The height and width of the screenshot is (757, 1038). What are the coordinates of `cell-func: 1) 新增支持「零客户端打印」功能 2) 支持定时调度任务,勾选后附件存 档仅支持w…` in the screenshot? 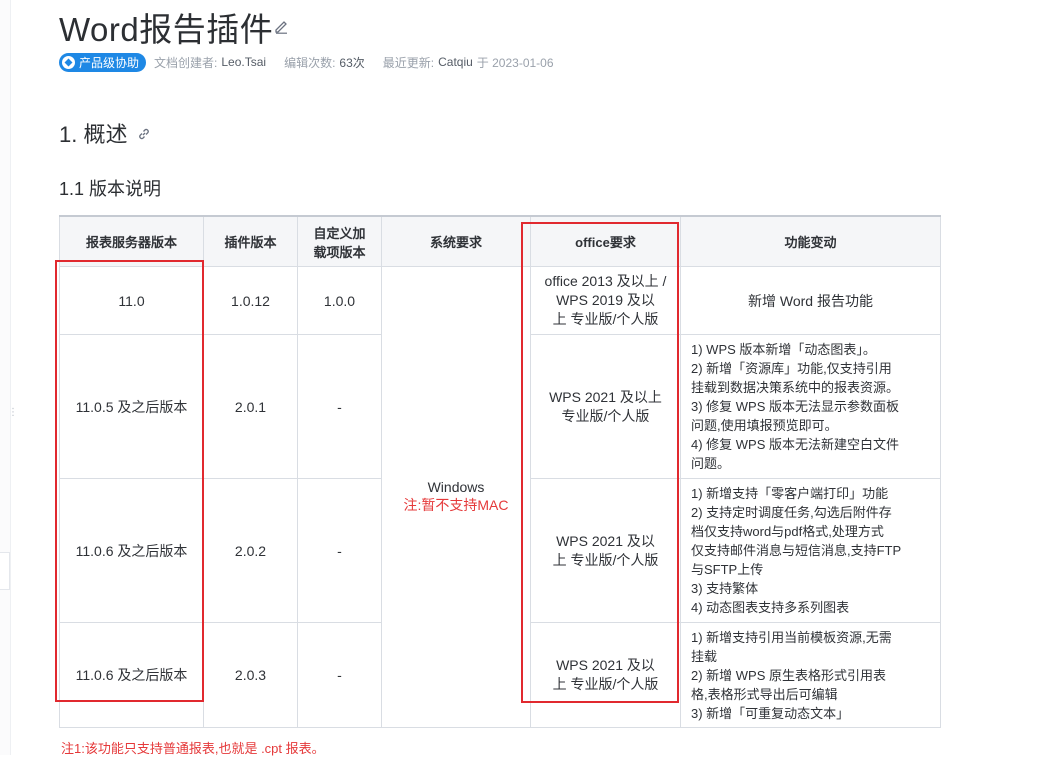 It's located at (810, 550).